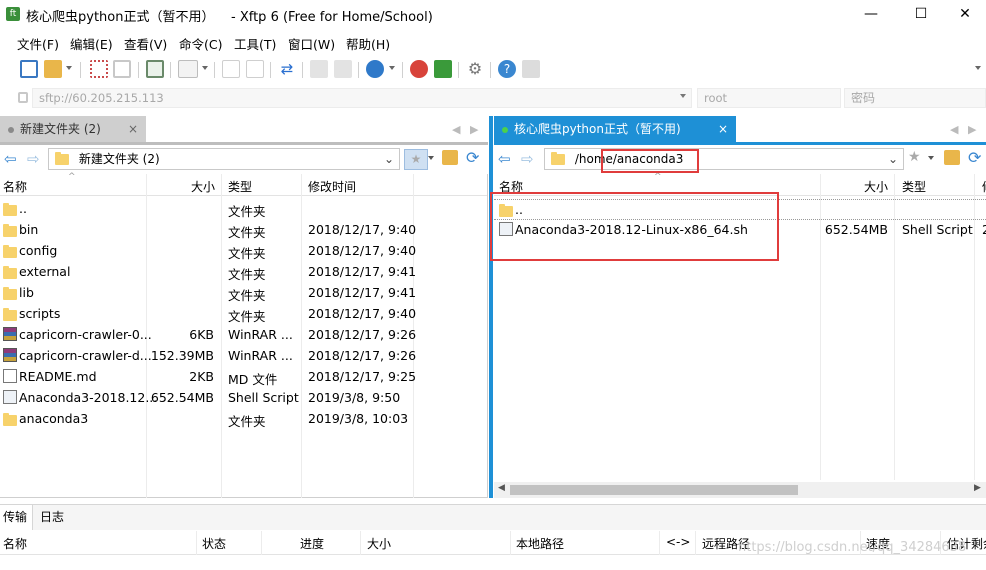  I want to click on tab-label: 核心爬虫python正式（暂不用), so click(597, 129).